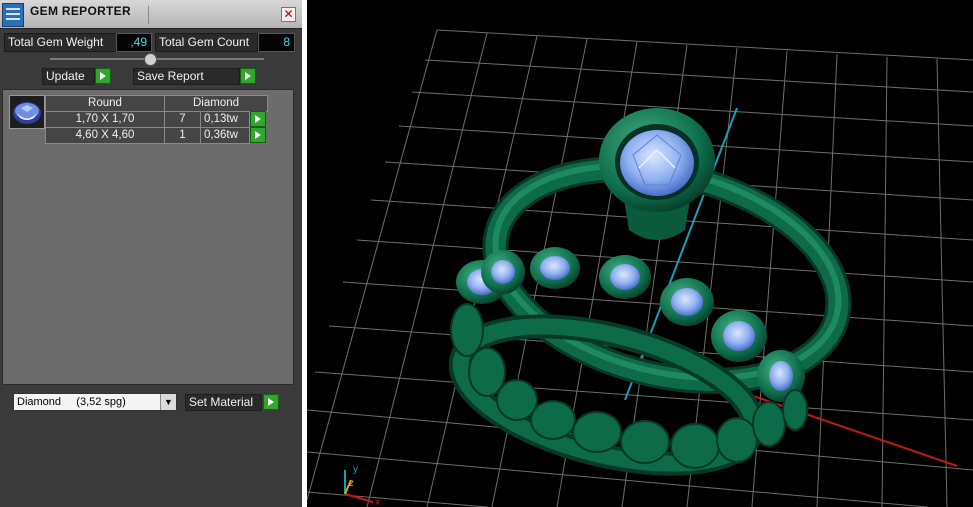 Image resolution: width=973 pixels, height=507 pixels. What do you see at coordinates (134, 42) in the screenshot?
I see `total-gem-weight-value: ,49` at bounding box center [134, 42].